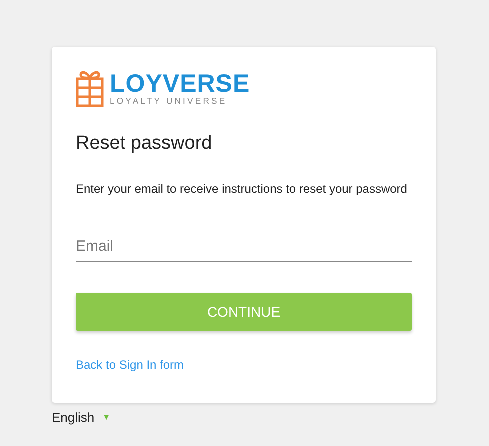  Describe the element at coordinates (145, 144) in the screenshot. I see `page-title: Reset password` at that location.